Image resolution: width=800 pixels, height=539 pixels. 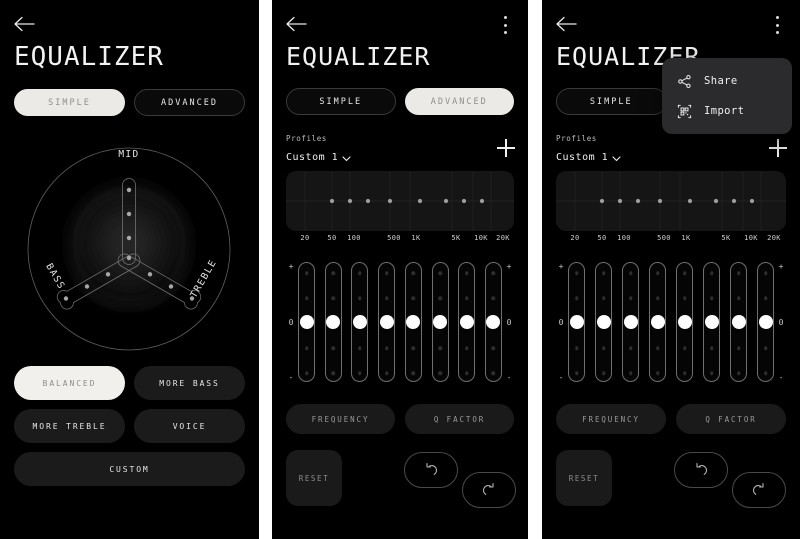 I want to click on menu-item-label: Import, so click(x=724, y=111).